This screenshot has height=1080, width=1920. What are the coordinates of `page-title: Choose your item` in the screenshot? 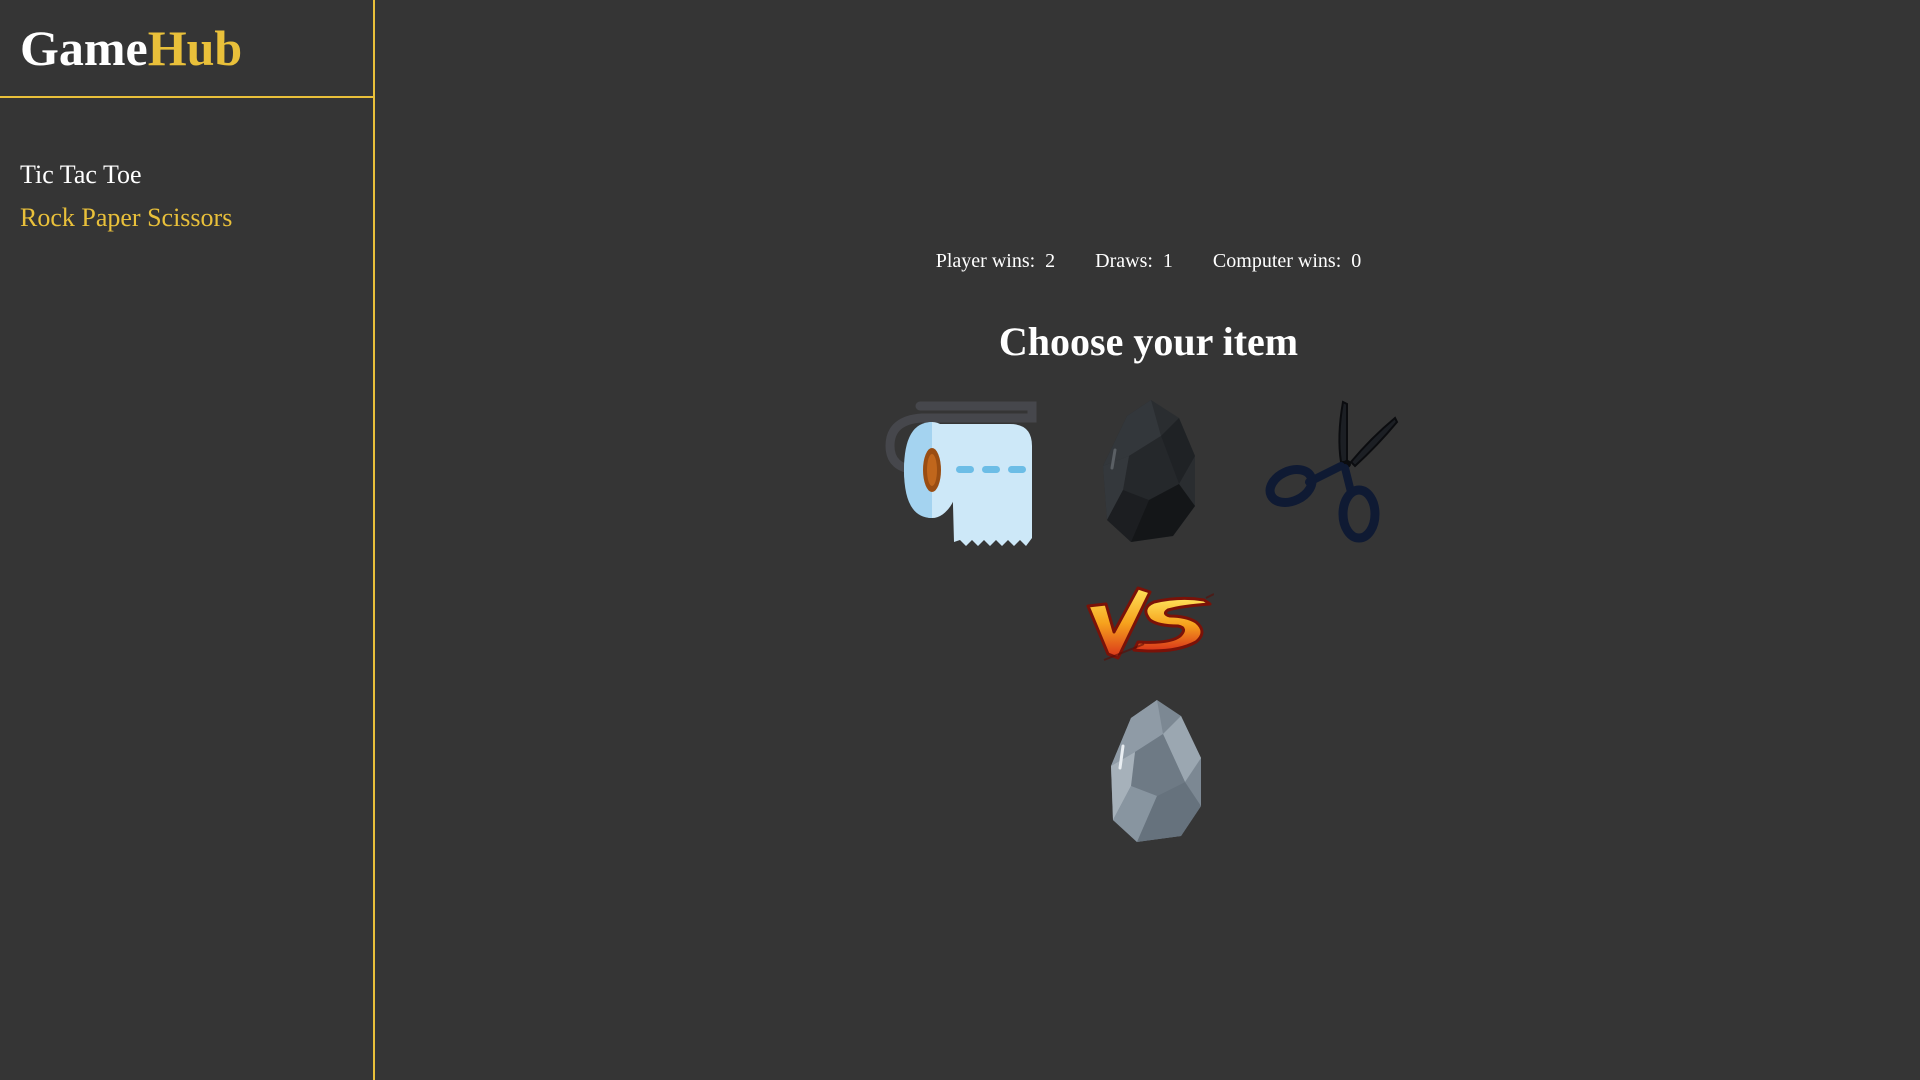 It's located at (1148, 341).